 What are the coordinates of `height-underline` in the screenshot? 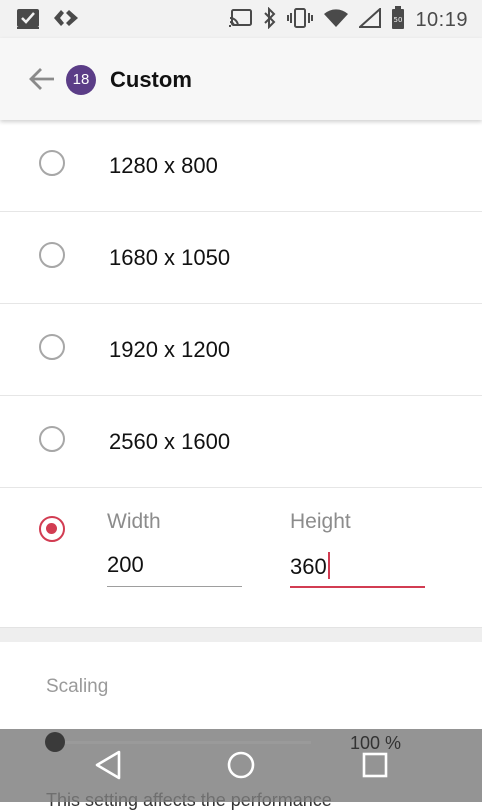 It's located at (357, 587).